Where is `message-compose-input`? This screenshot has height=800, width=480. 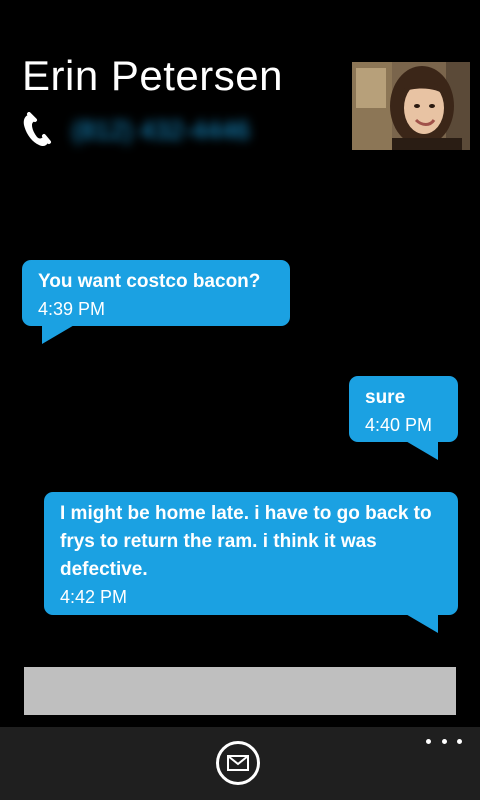 message-compose-input is located at coordinates (240, 691).